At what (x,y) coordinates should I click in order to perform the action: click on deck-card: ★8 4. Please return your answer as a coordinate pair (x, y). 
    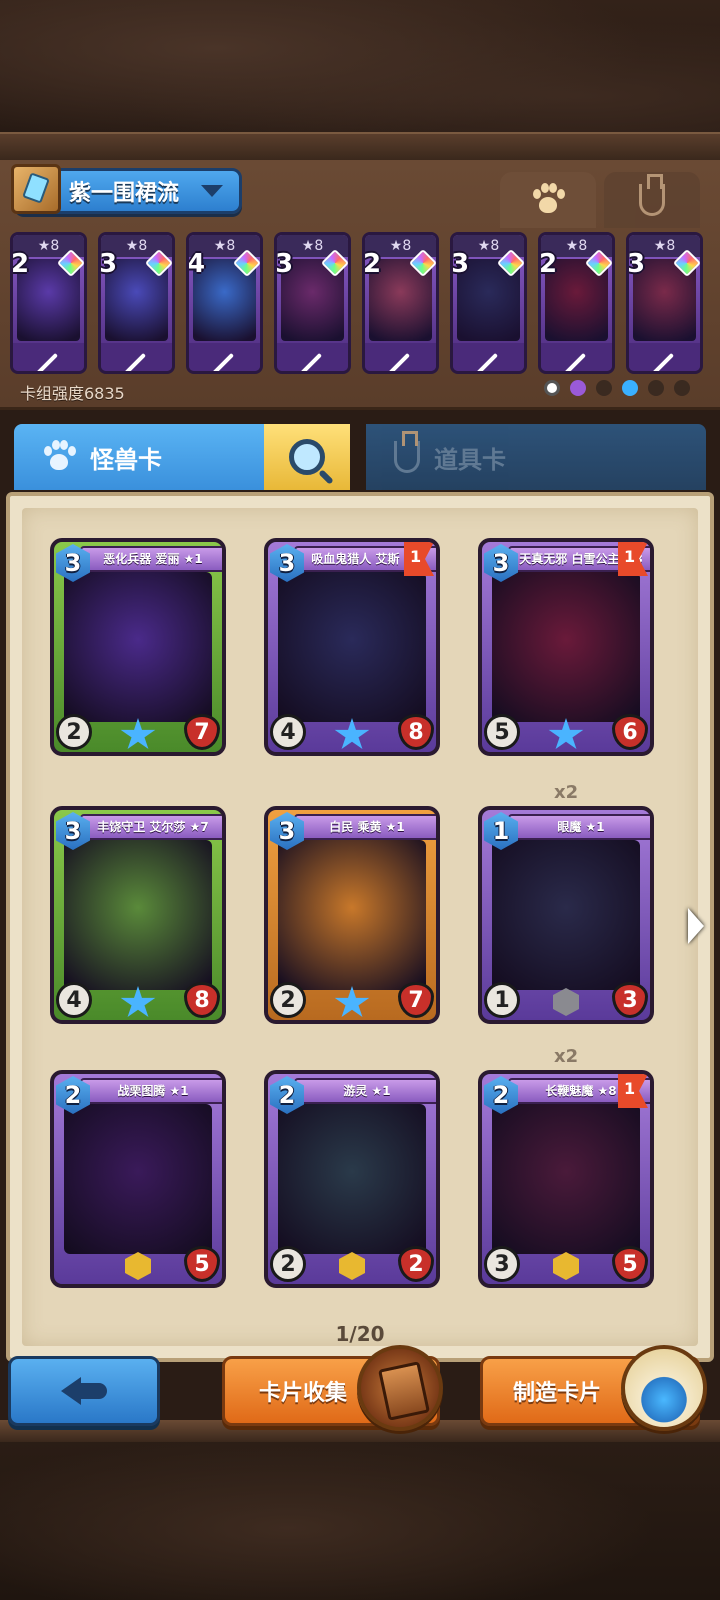
    Looking at the image, I should click on (224, 303).